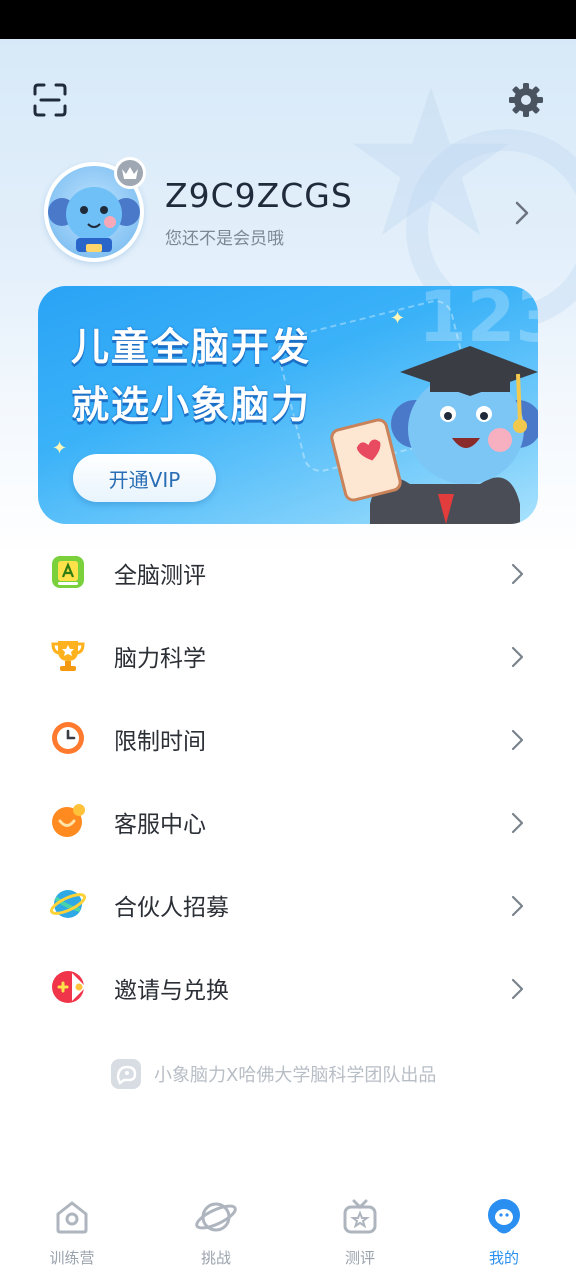  Describe the element at coordinates (216, 1235) in the screenshot. I see `tab-challenge: 挑战` at that location.